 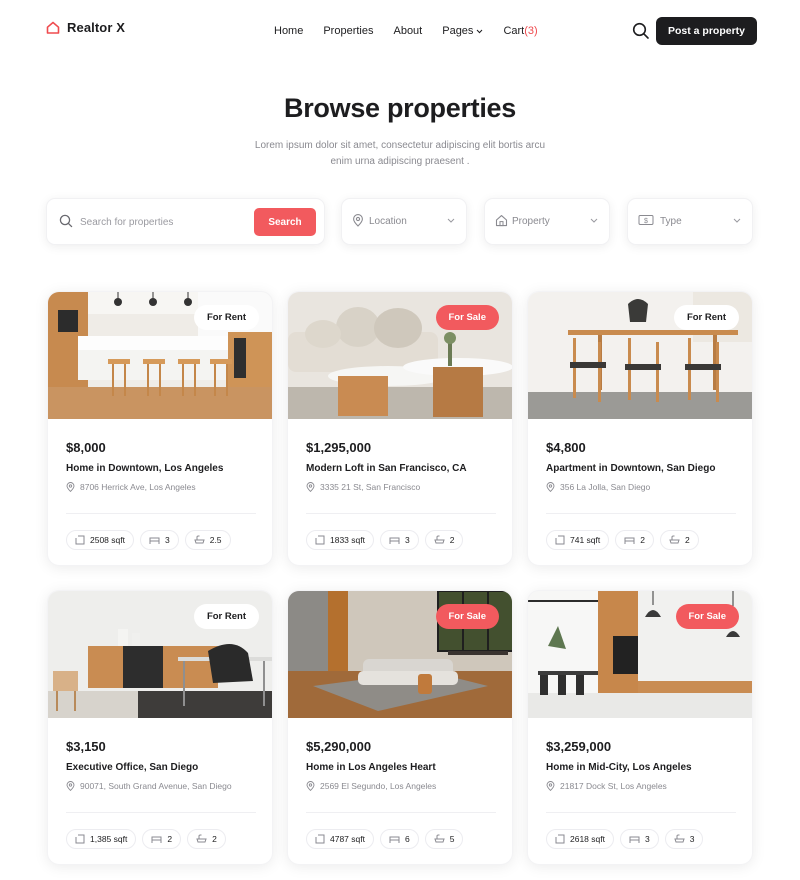 I want to click on cart-count-badge: (3), so click(x=531, y=31).